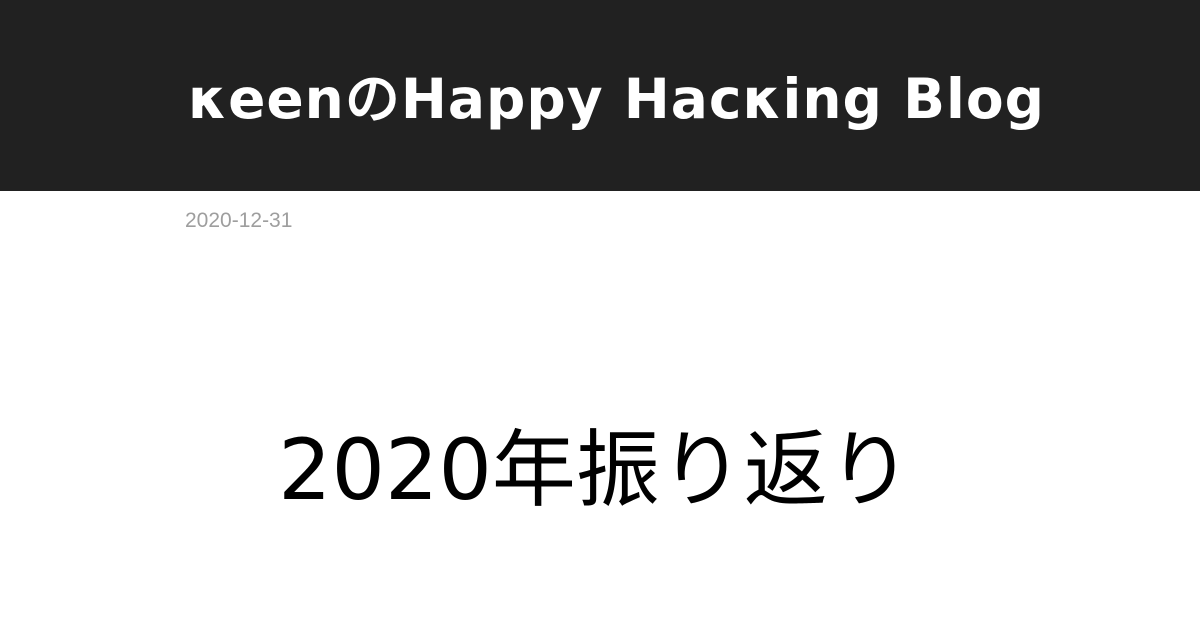 The width and height of the screenshot is (1200, 630). What do you see at coordinates (616, 99) in the screenshot?
I see `site-title: κeenのHappy Hacκing Blog` at bounding box center [616, 99].